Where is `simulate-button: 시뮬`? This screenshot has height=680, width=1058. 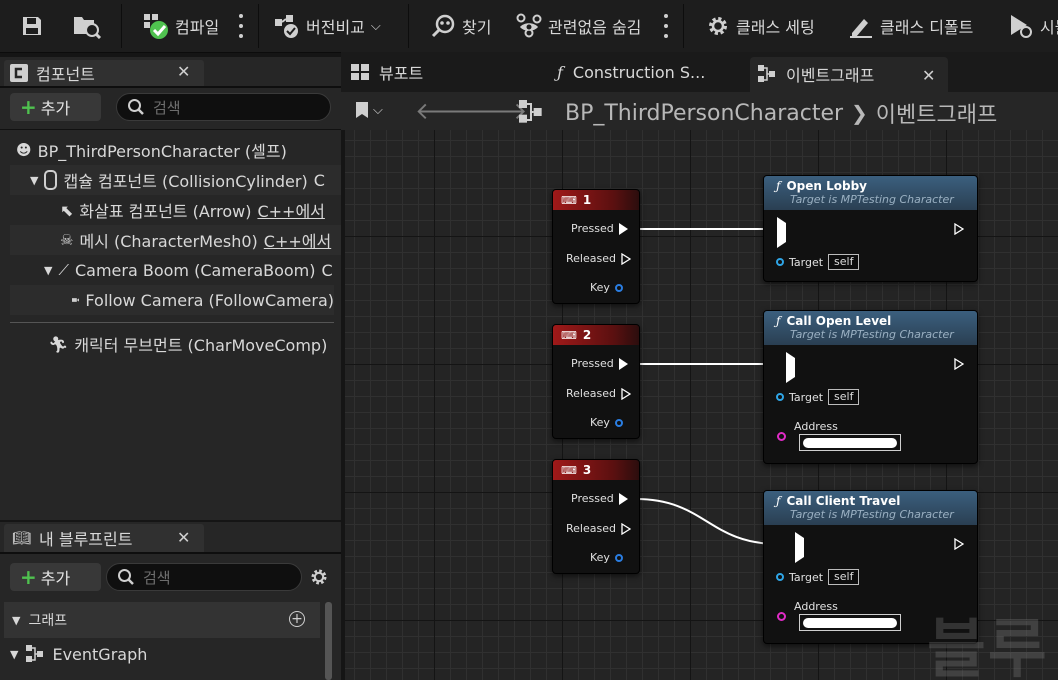
simulate-button: 시뮬 is located at coordinates (1033, 26).